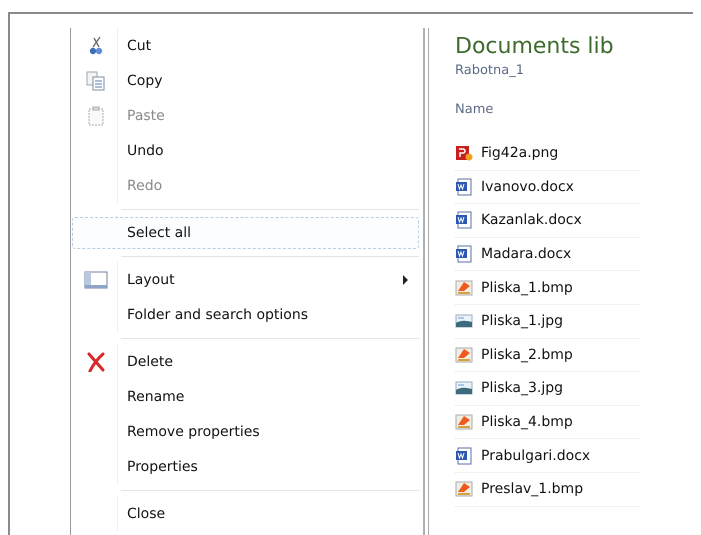 This screenshot has width=701, height=535. What do you see at coordinates (522, 388) in the screenshot?
I see `file-name: Pliska_3.jpg` at bounding box center [522, 388].